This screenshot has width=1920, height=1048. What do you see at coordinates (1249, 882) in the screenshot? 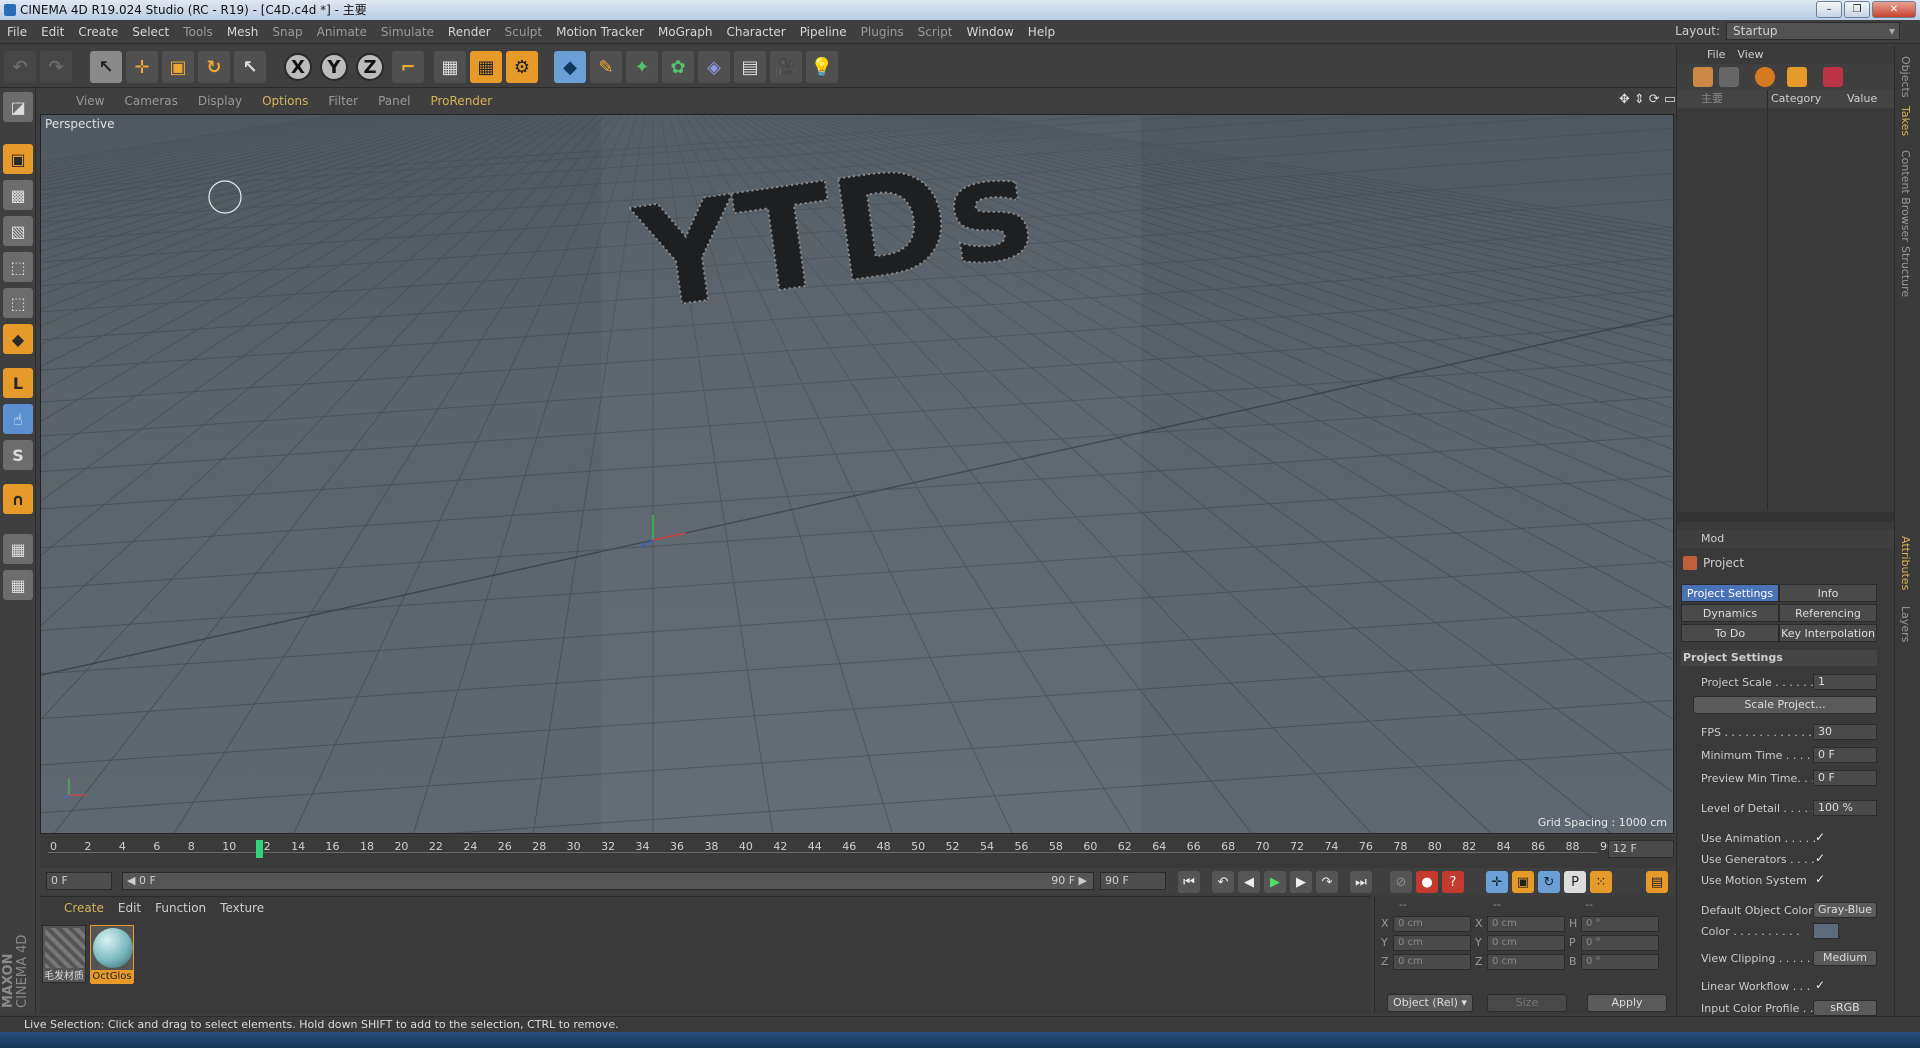
I see `previous-frame-icon: ◀` at bounding box center [1249, 882].